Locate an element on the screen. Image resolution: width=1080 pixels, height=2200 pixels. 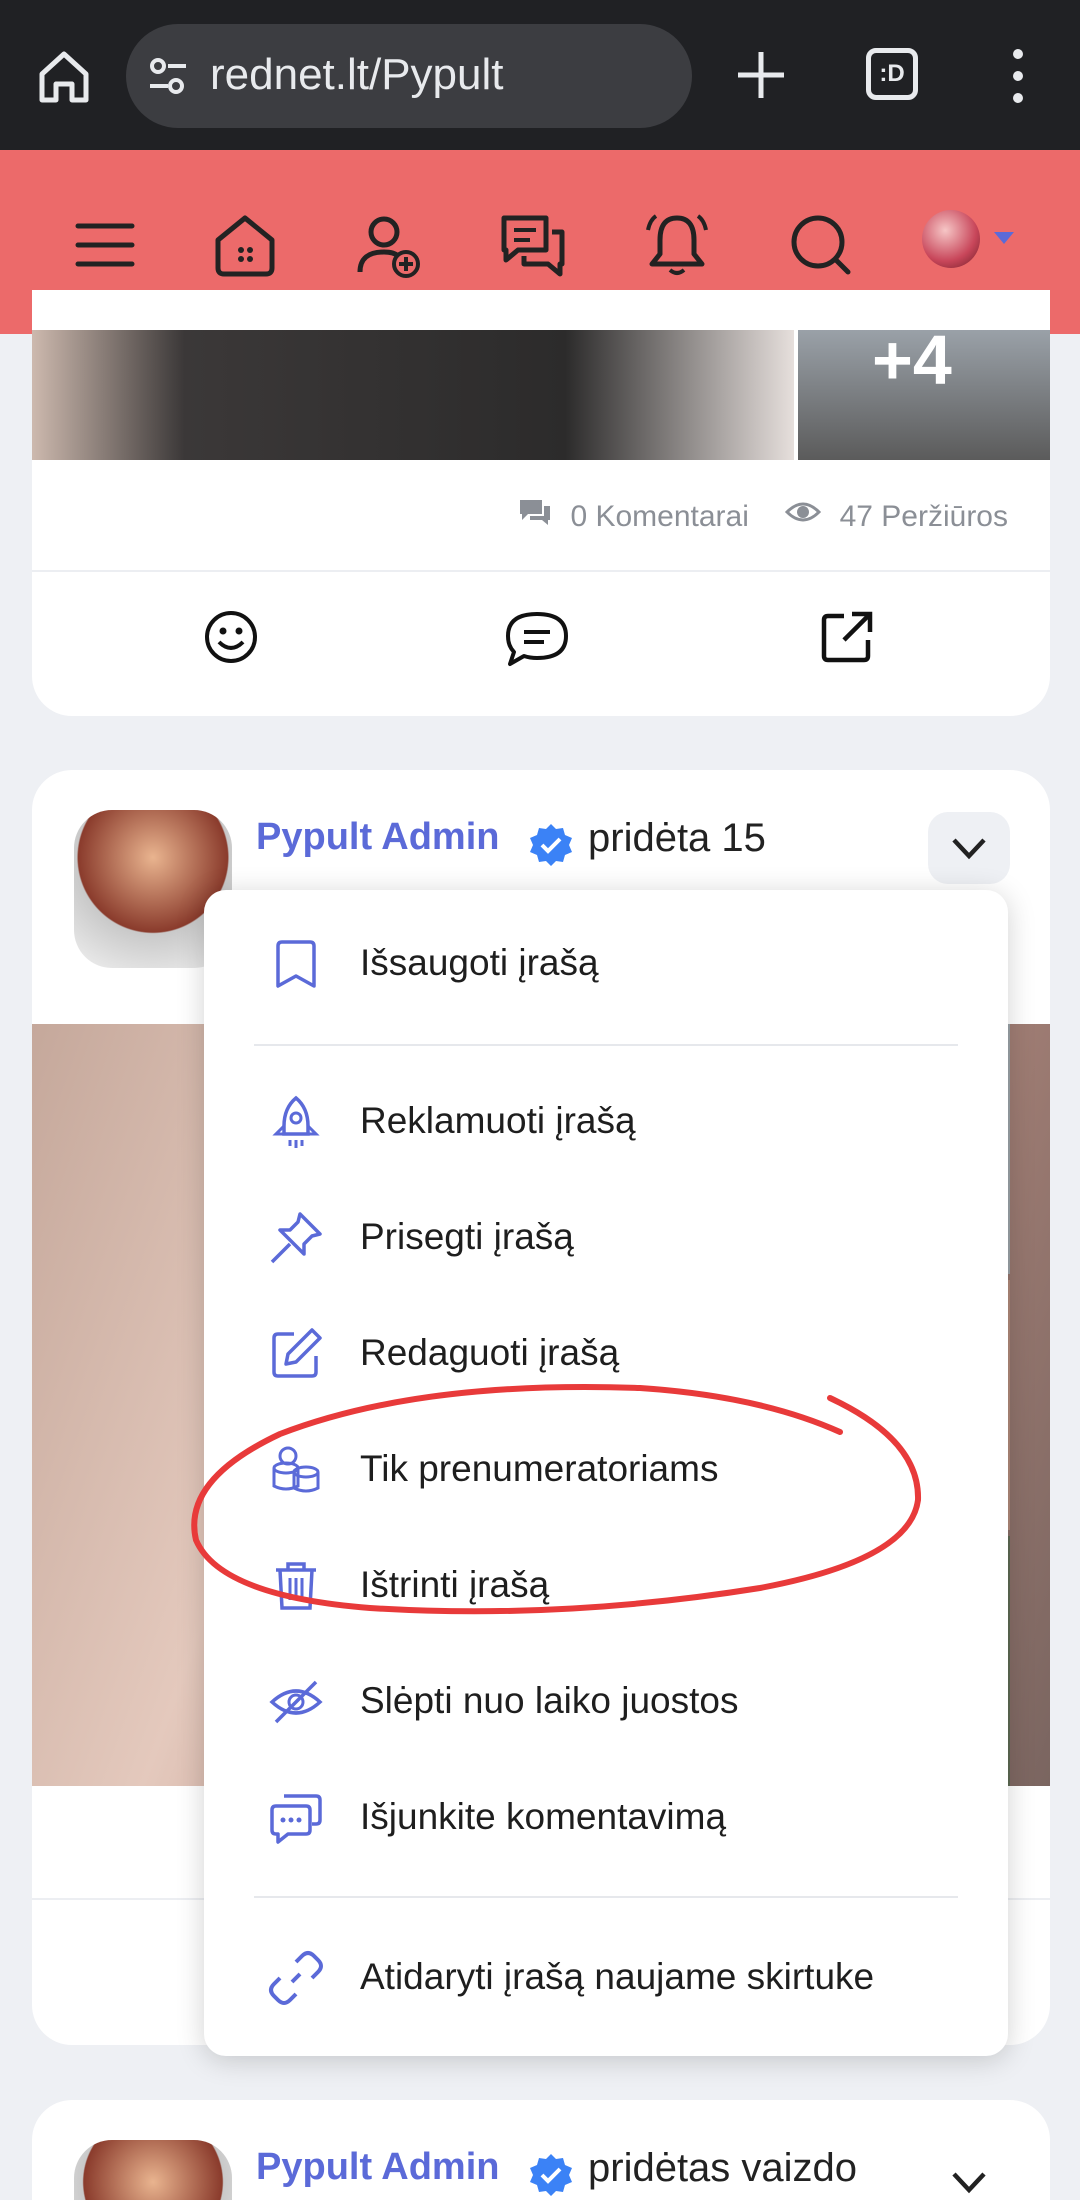
post-options-button is located at coordinates (969, 848).